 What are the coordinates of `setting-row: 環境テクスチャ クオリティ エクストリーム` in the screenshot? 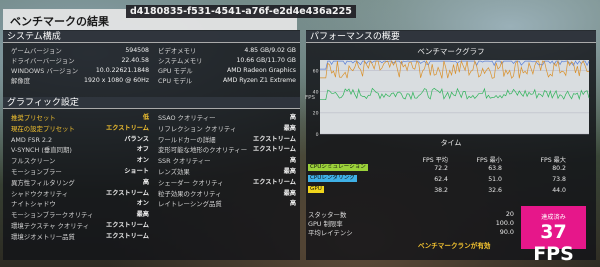 It's located at (80, 226).